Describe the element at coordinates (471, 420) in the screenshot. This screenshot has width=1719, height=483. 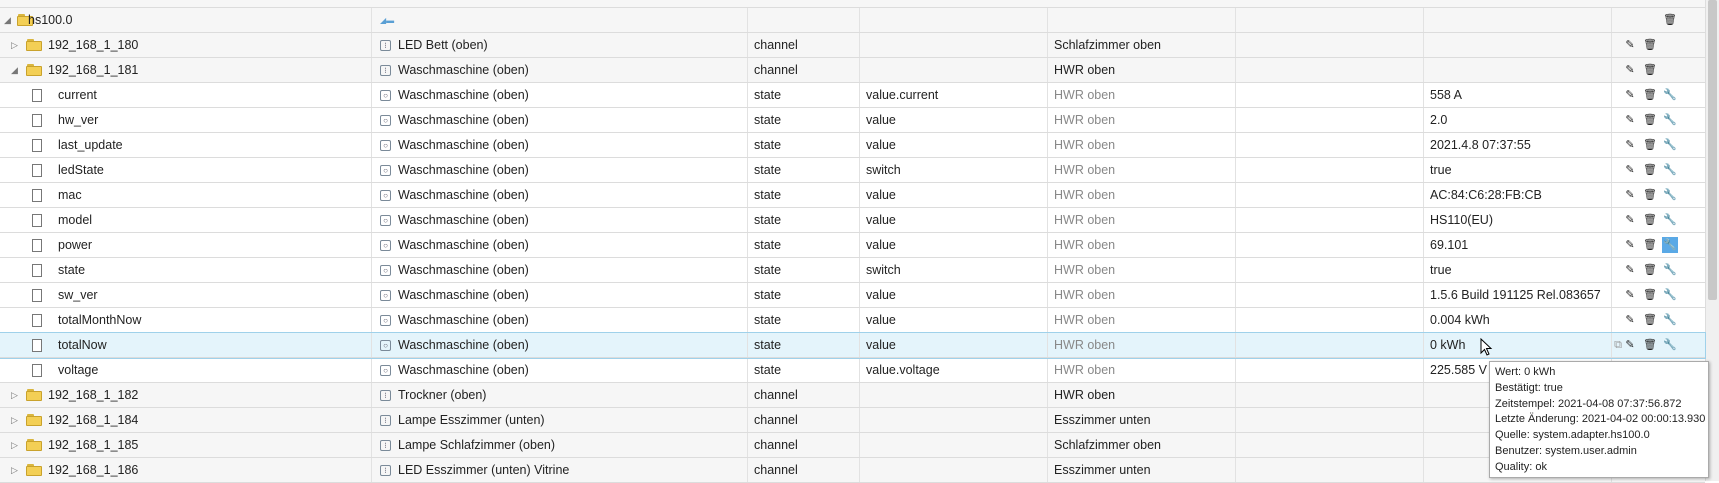
I see `object-name-label: Lampe Esszimmer (unten)` at that location.